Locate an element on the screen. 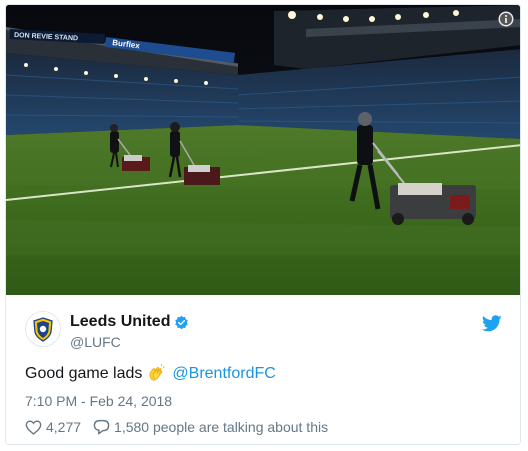 This screenshot has height=451, width=528. author-name: Leeds United is located at coordinates (129, 322).